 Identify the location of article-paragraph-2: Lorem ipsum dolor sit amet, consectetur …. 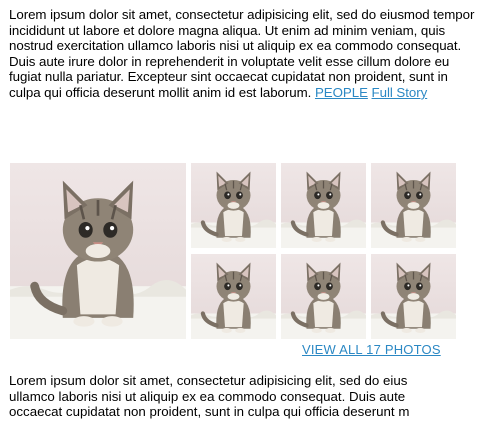
(247, 402).